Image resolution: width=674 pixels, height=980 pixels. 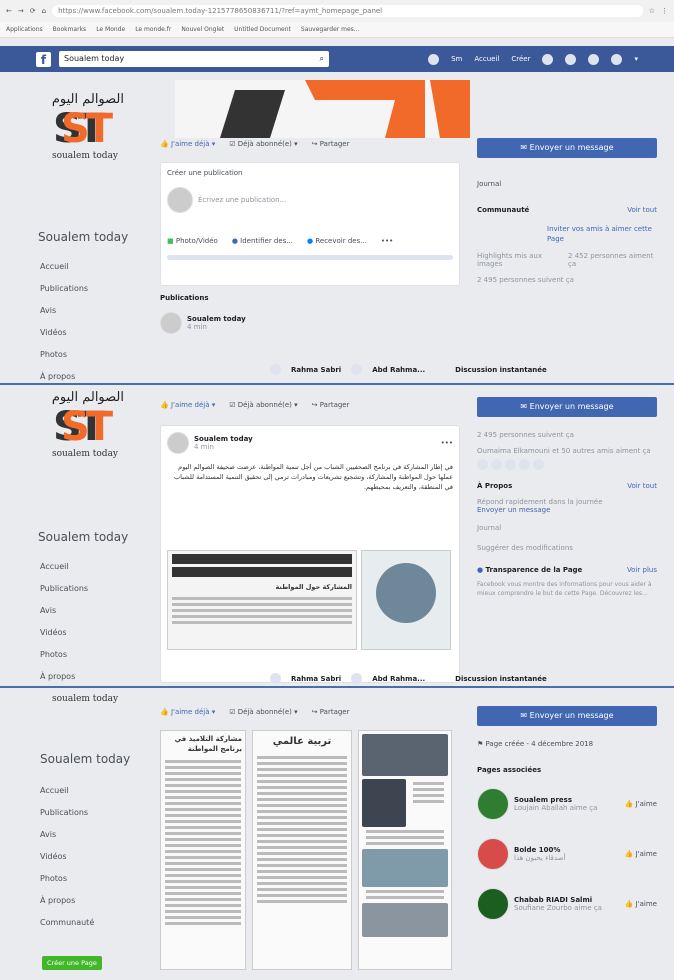 What do you see at coordinates (110, 29) in the screenshot?
I see `bookmark-item: Le Monde` at bounding box center [110, 29].